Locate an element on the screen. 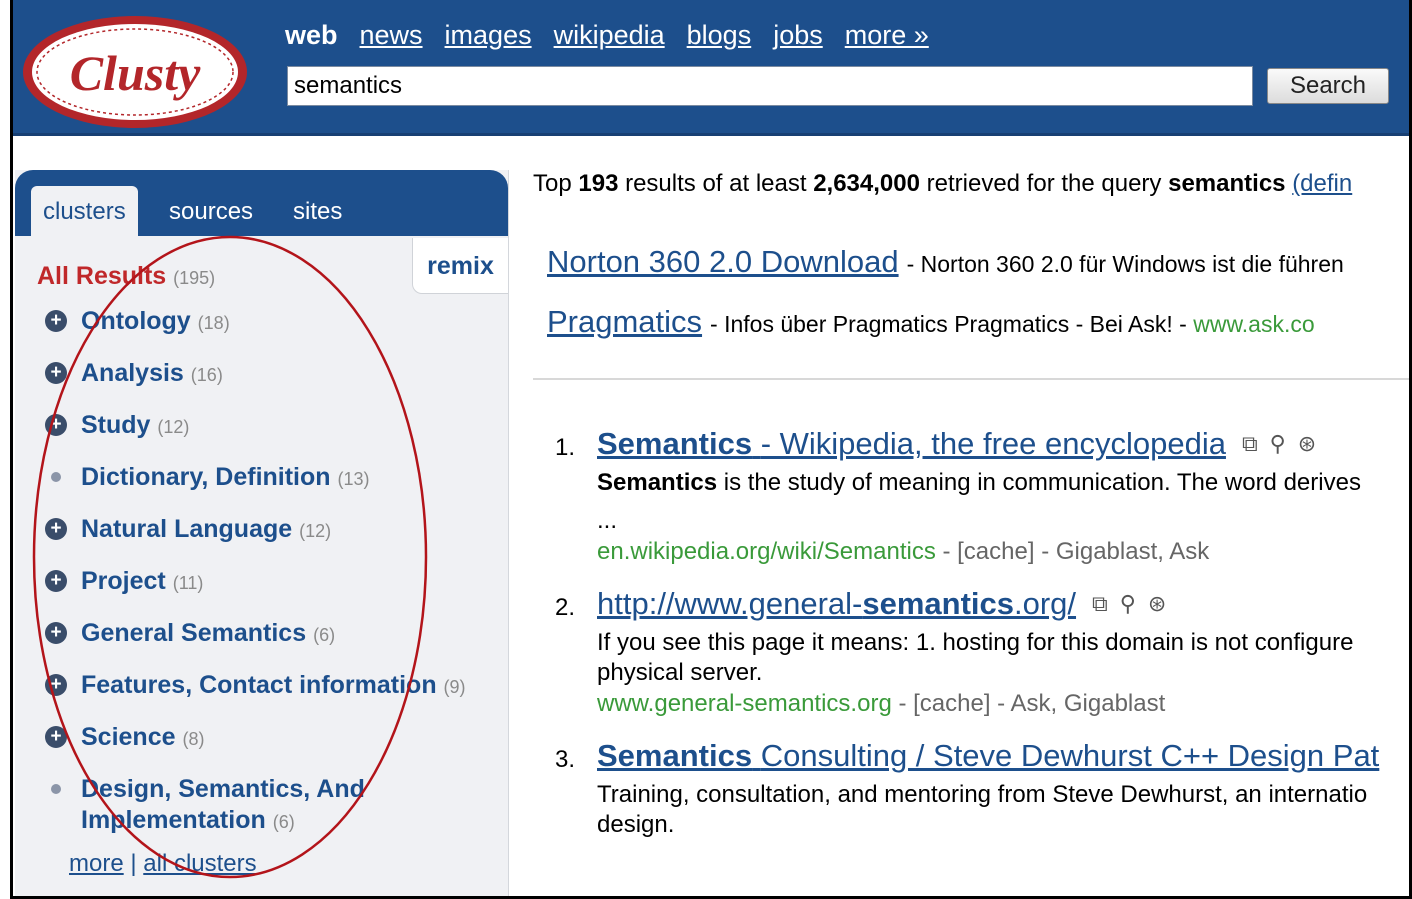  cluster-item: + Analysis (16) is located at coordinates (275, 384).